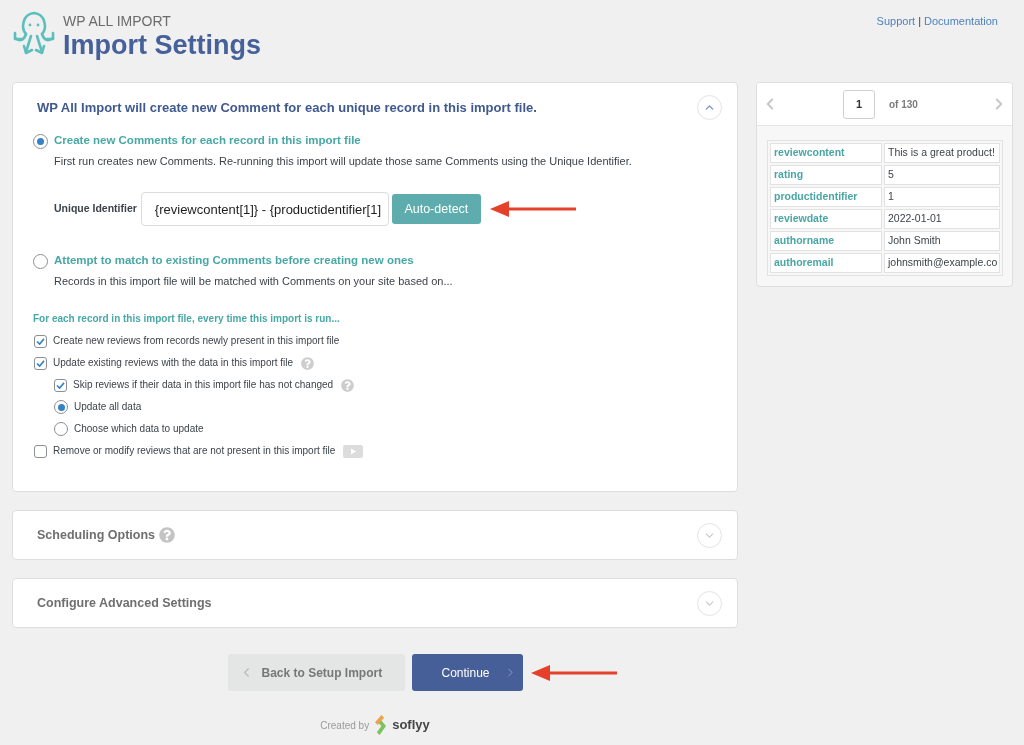 This screenshot has height=745, width=1024. I want to click on auto-detect-button: Auto-detect, so click(436, 209).